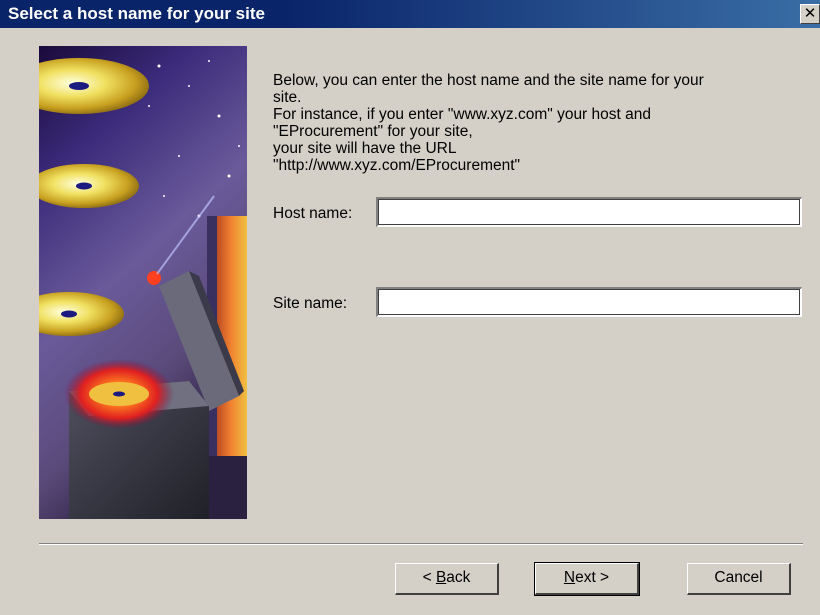 This screenshot has height=615, width=820. I want to click on back-button: < Back, so click(447, 579).